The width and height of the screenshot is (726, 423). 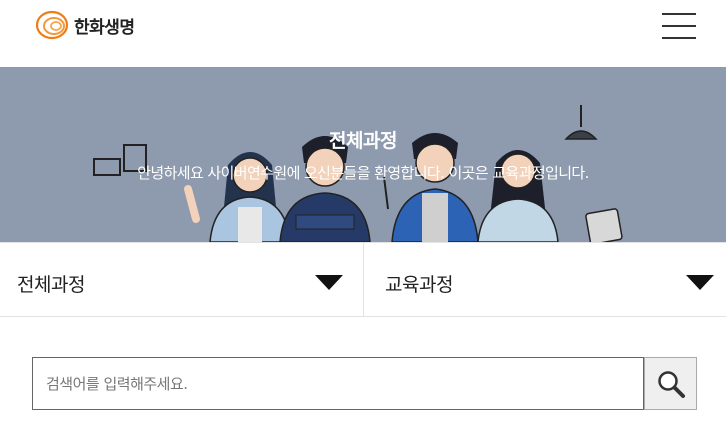 What do you see at coordinates (545, 280) in the screenshot?
I see `type-dropdown: 교육과정` at bounding box center [545, 280].